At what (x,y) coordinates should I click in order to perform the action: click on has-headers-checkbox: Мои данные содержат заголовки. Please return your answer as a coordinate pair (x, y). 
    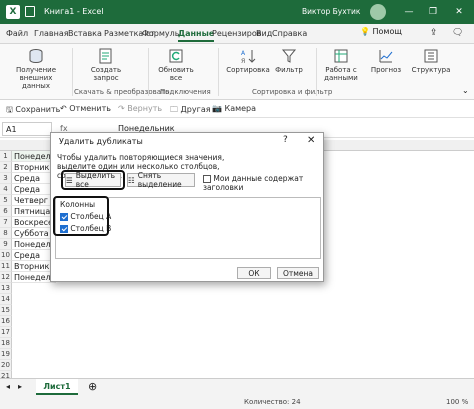
    Looking at the image, I should click on (263, 183).